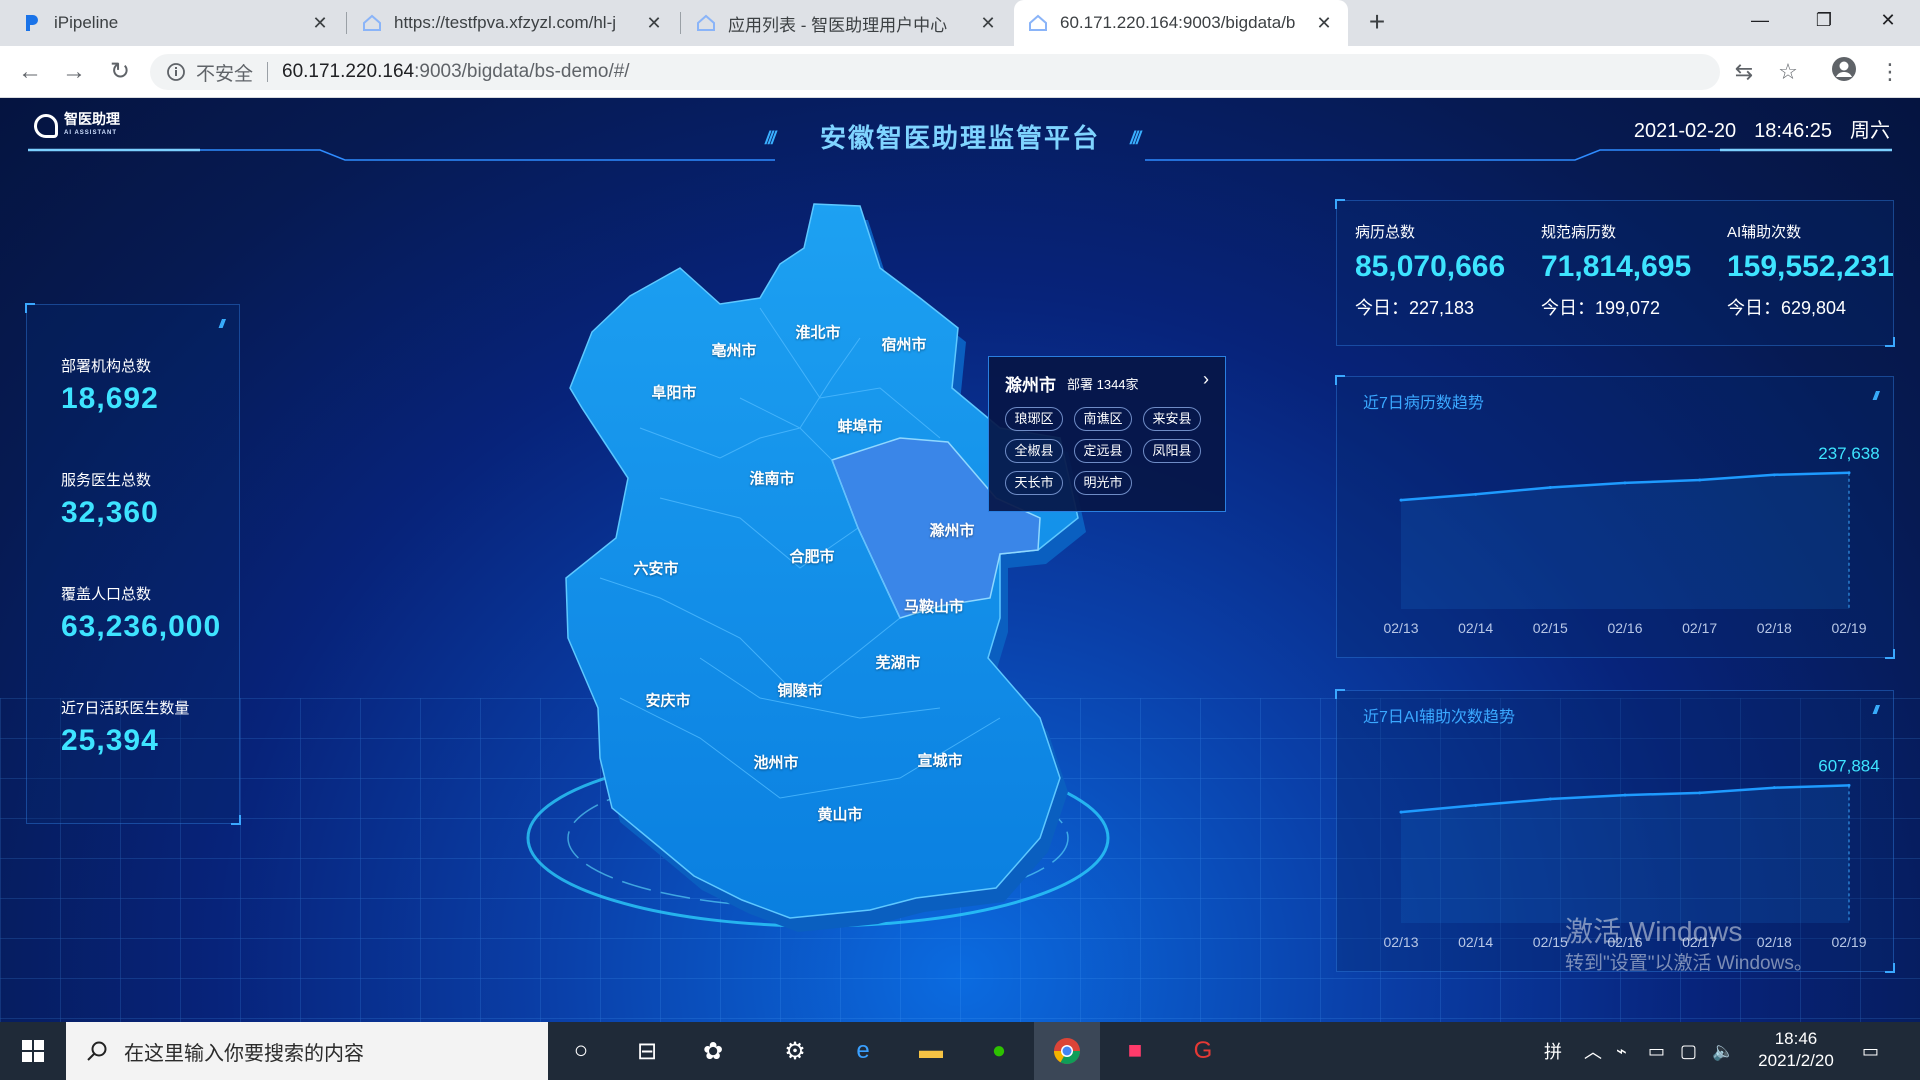 This screenshot has height=1080, width=1920. What do you see at coordinates (1178, 22) in the screenshot?
I see `tab-title: 60.171.220.164:9003/bigdata/b` at bounding box center [1178, 22].